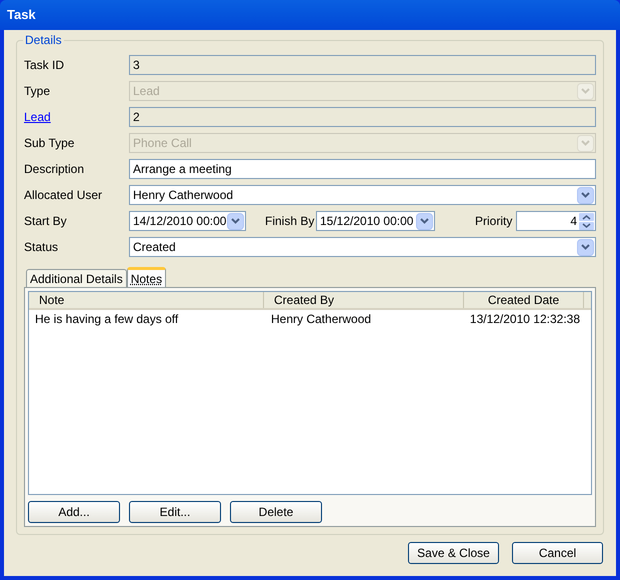 Image resolution: width=620 pixels, height=580 pixels. What do you see at coordinates (362, 195) in the screenshot?
I see `dropdown: Henry Catherwood` at bounding box center [362, 195].